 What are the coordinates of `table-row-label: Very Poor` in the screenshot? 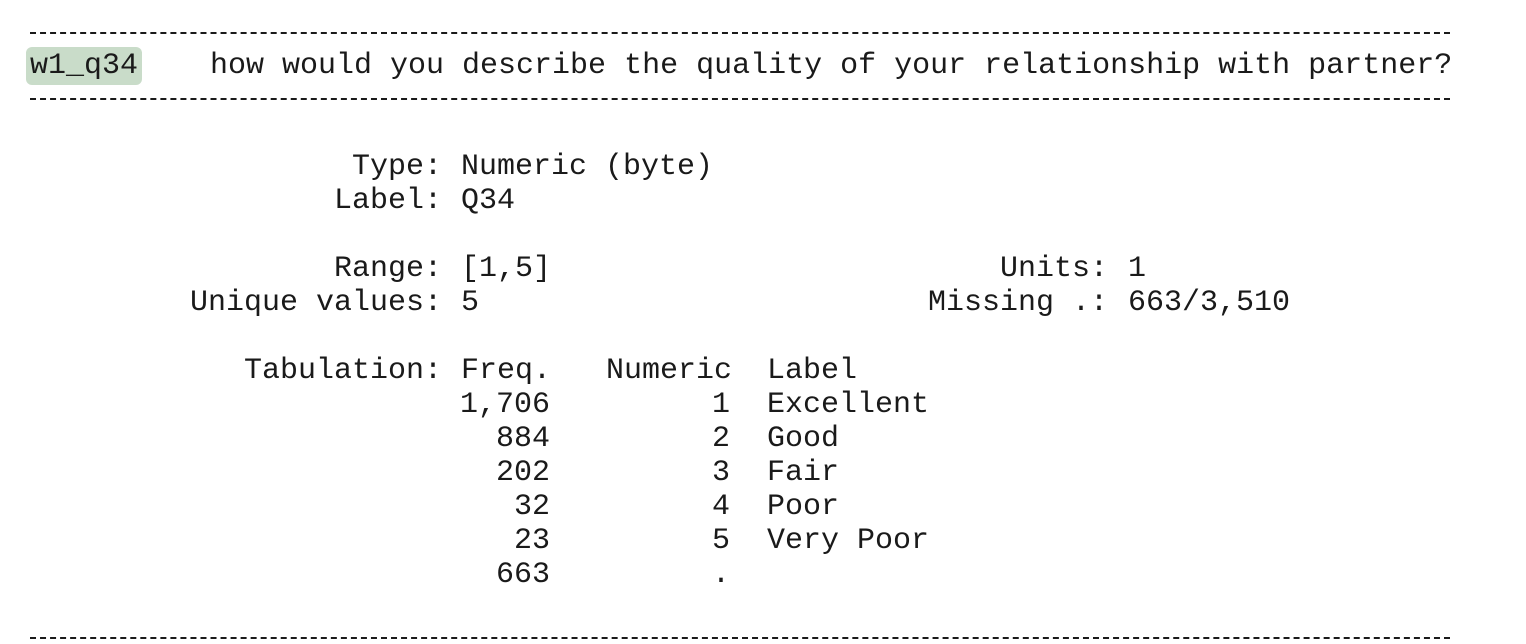 It's located at (848, 541).